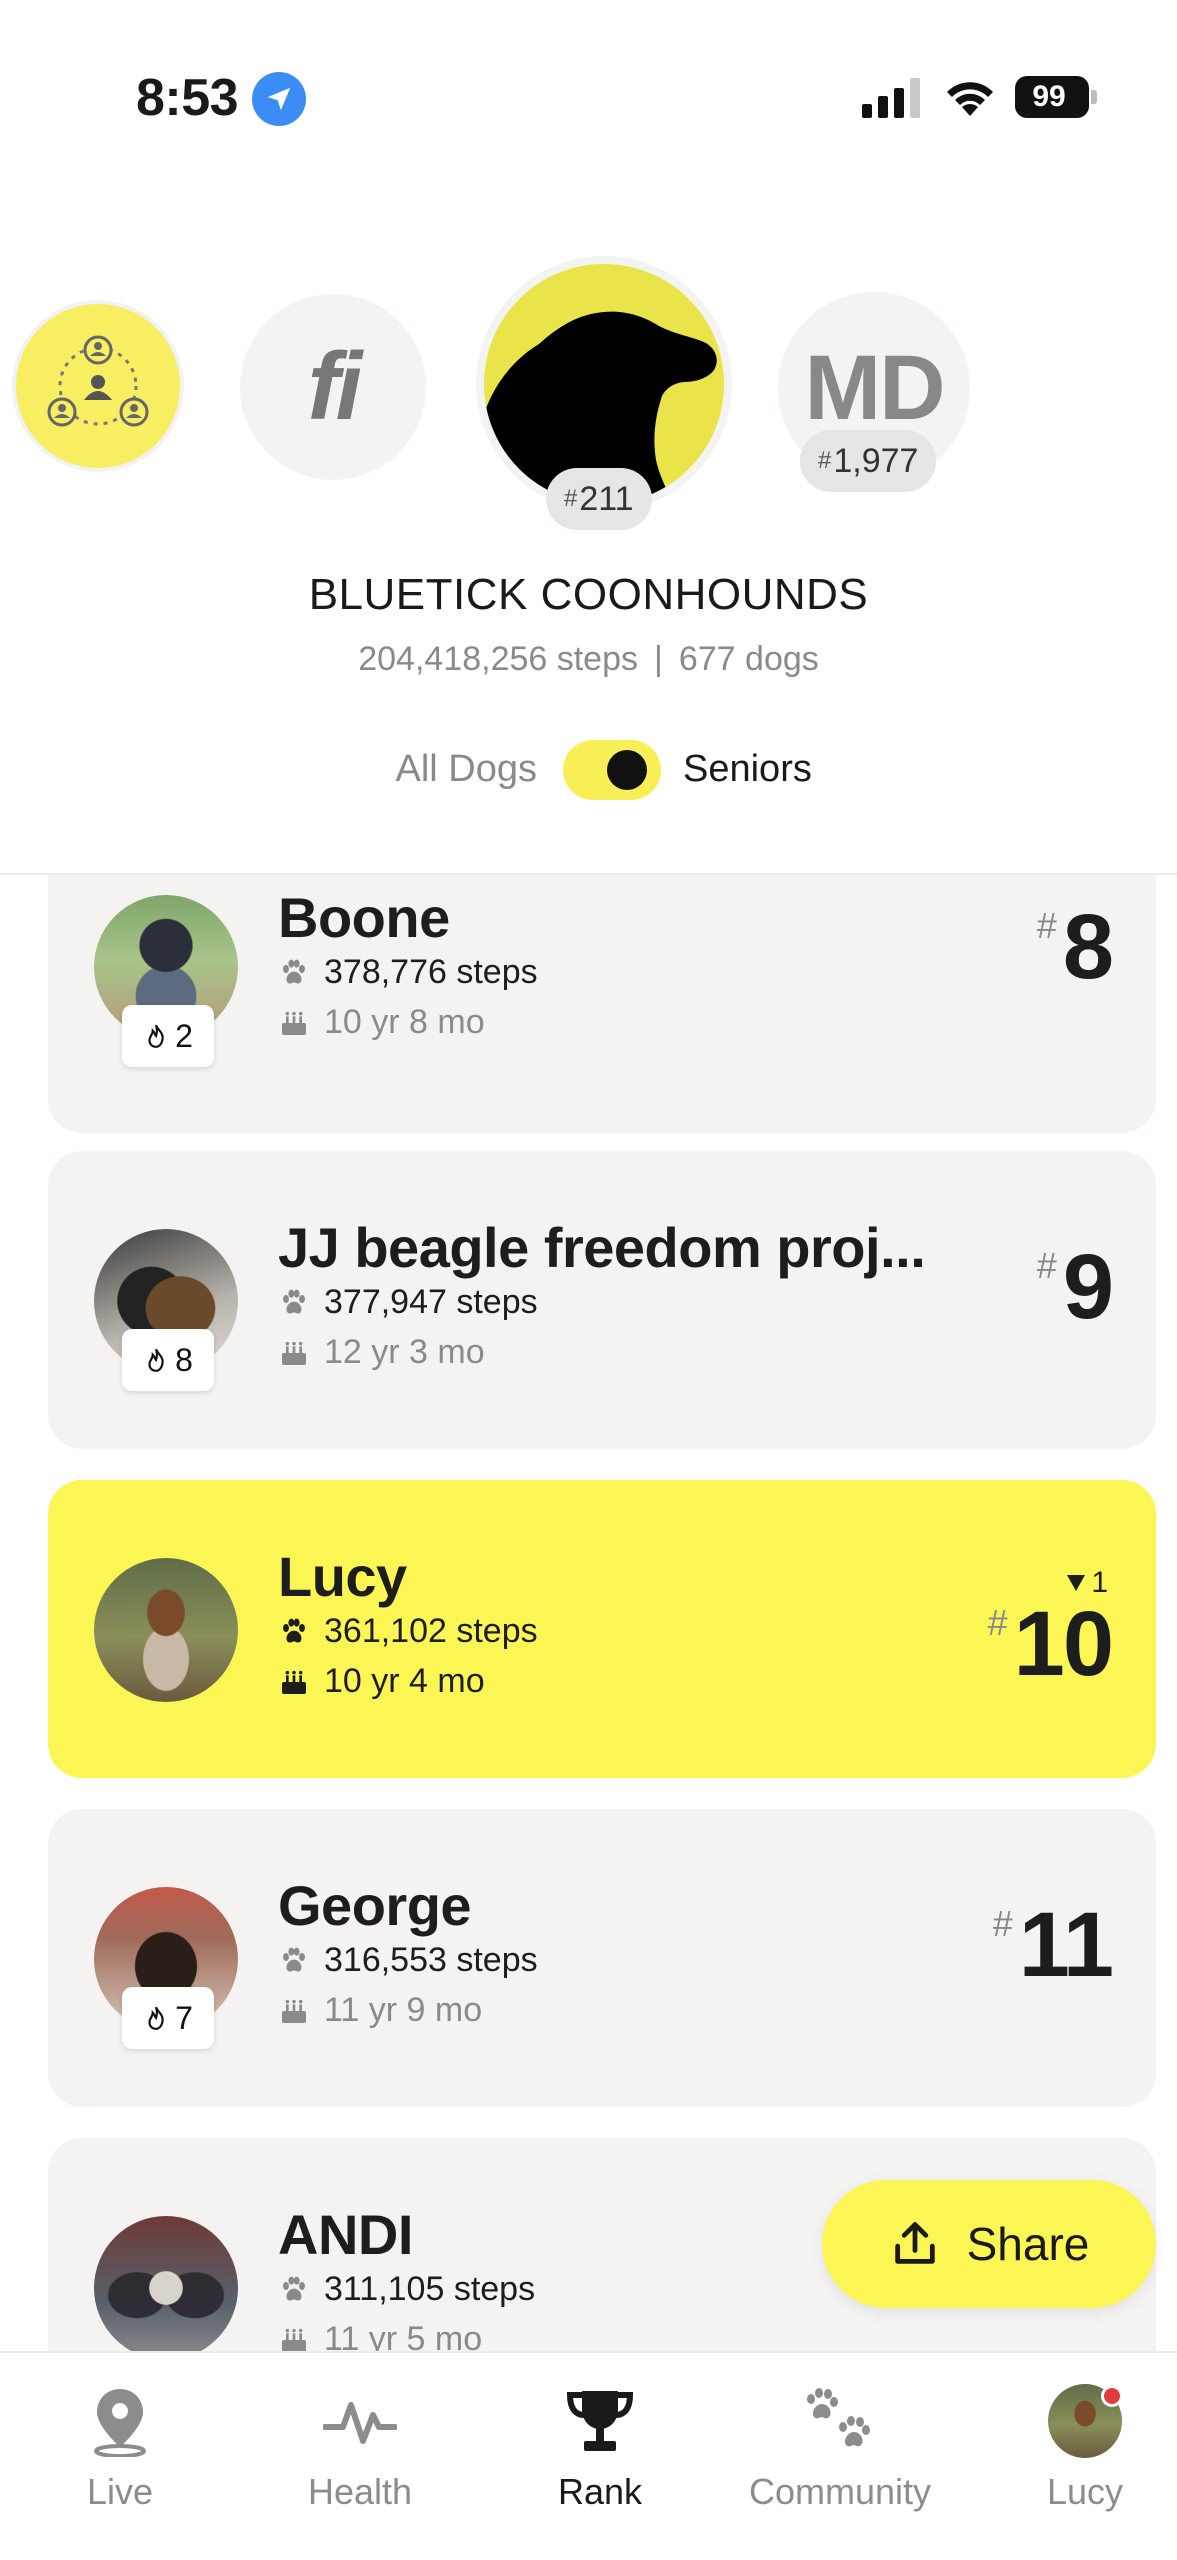  I want to click on tab-community-label: Community, so click(840, 2491).